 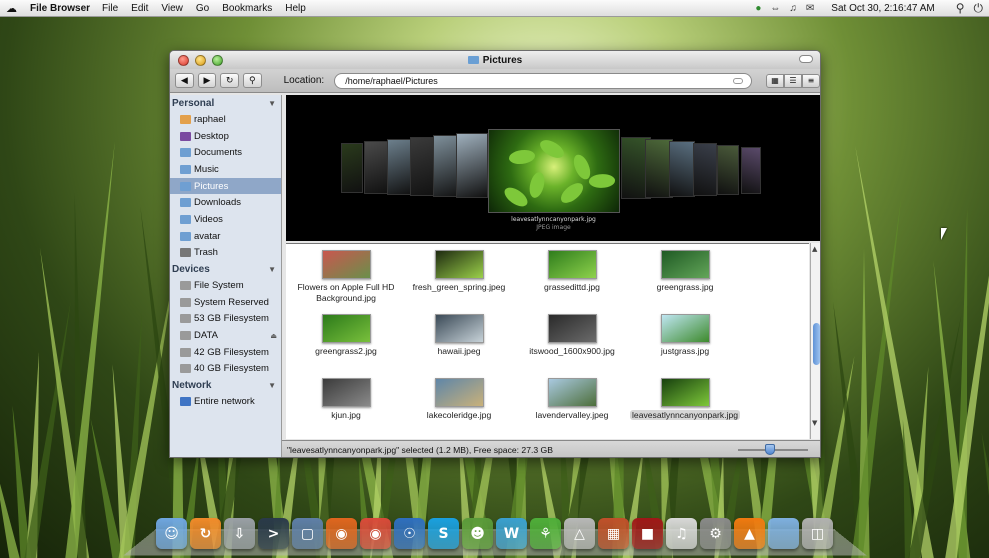 What do you see at coordinates (647, 533) in the screenshot?
I see `photobooth-icon: ■` at bounding box center [647, 533].